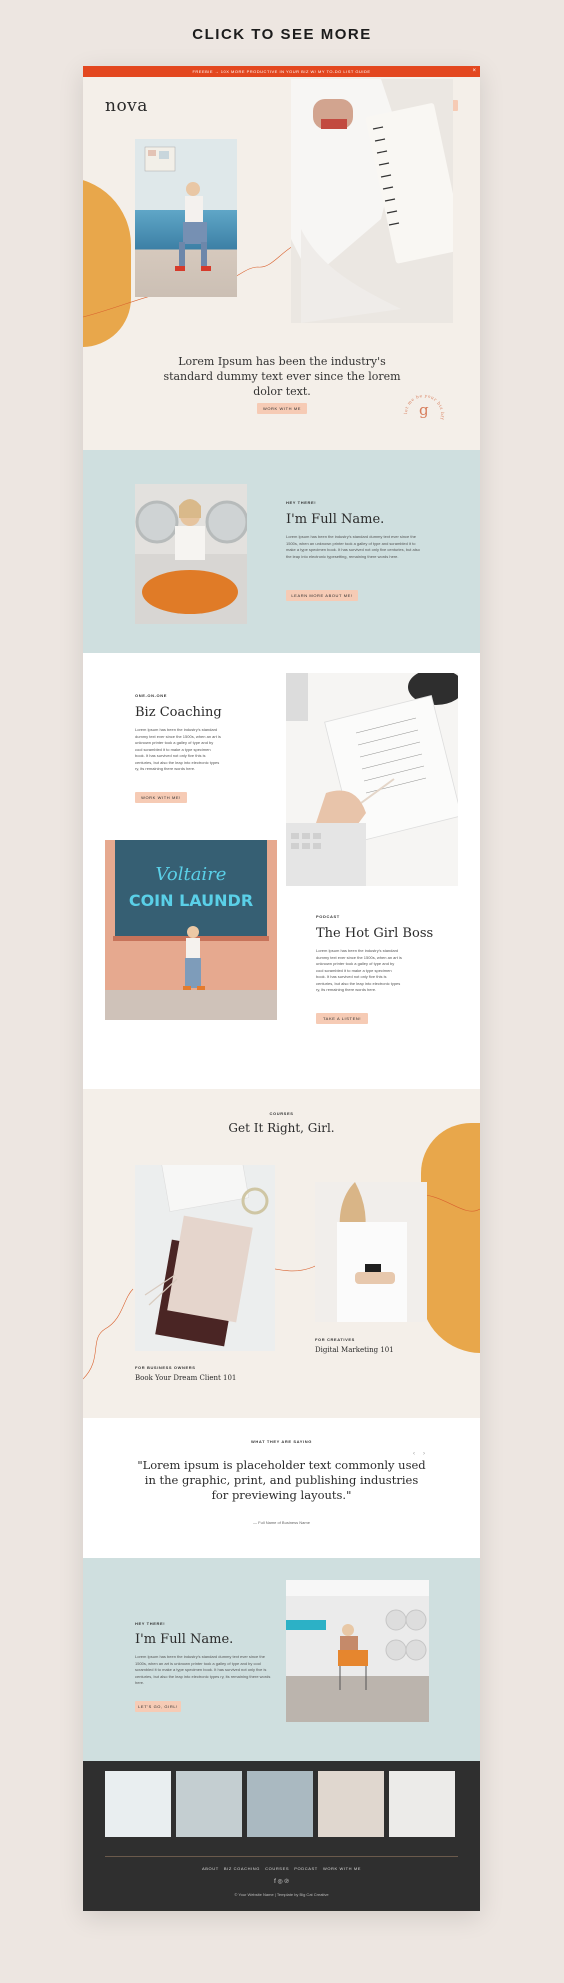 The image size is (564, 1983). I want to click on podcast-title: The Hot Girl Boss, so click(375, 933).